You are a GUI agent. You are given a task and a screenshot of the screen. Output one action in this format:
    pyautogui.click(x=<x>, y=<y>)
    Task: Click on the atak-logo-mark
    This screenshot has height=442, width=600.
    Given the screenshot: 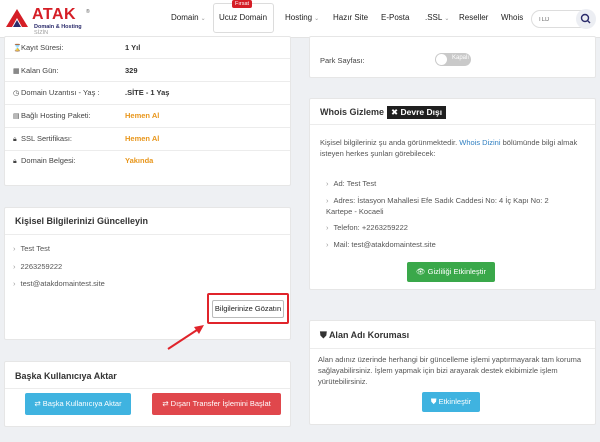 What is the action you would take?
    pyautogui.click(x=17, y=18)
    